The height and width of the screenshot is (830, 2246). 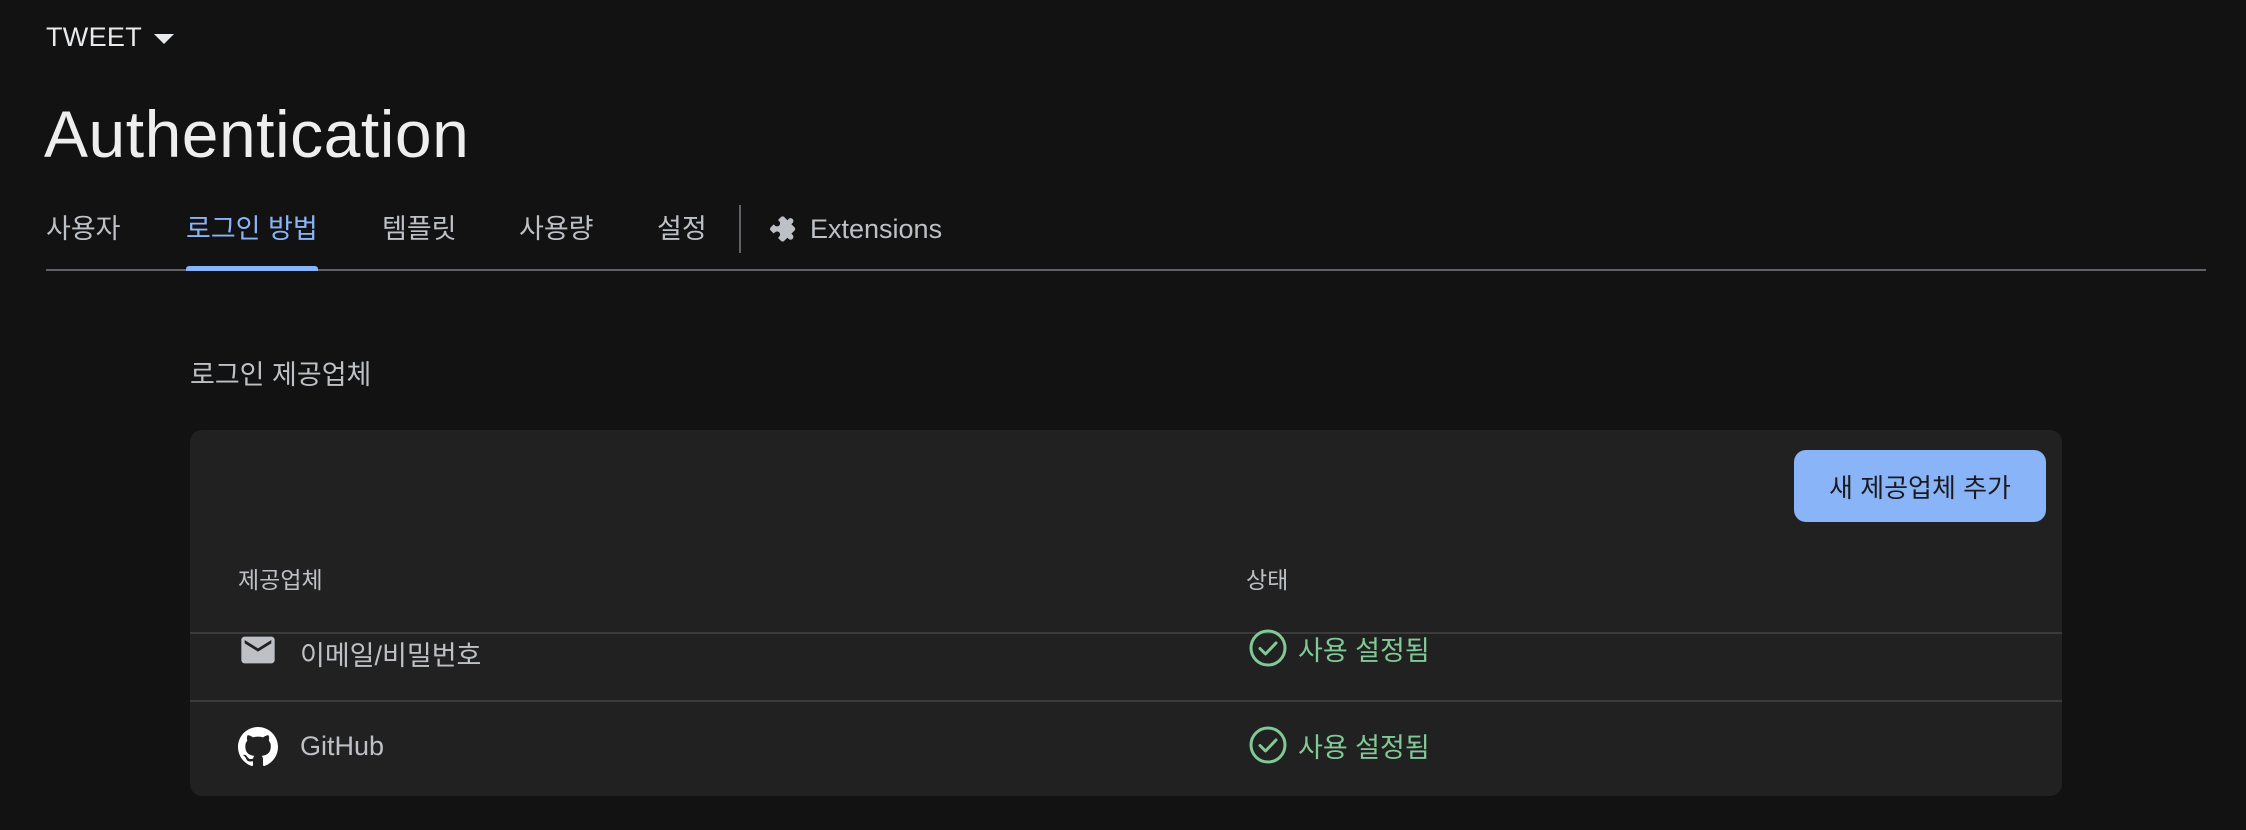 I want to click on tab-sign-in-method-label: 로그인 방법, so click(x=252, y=229).